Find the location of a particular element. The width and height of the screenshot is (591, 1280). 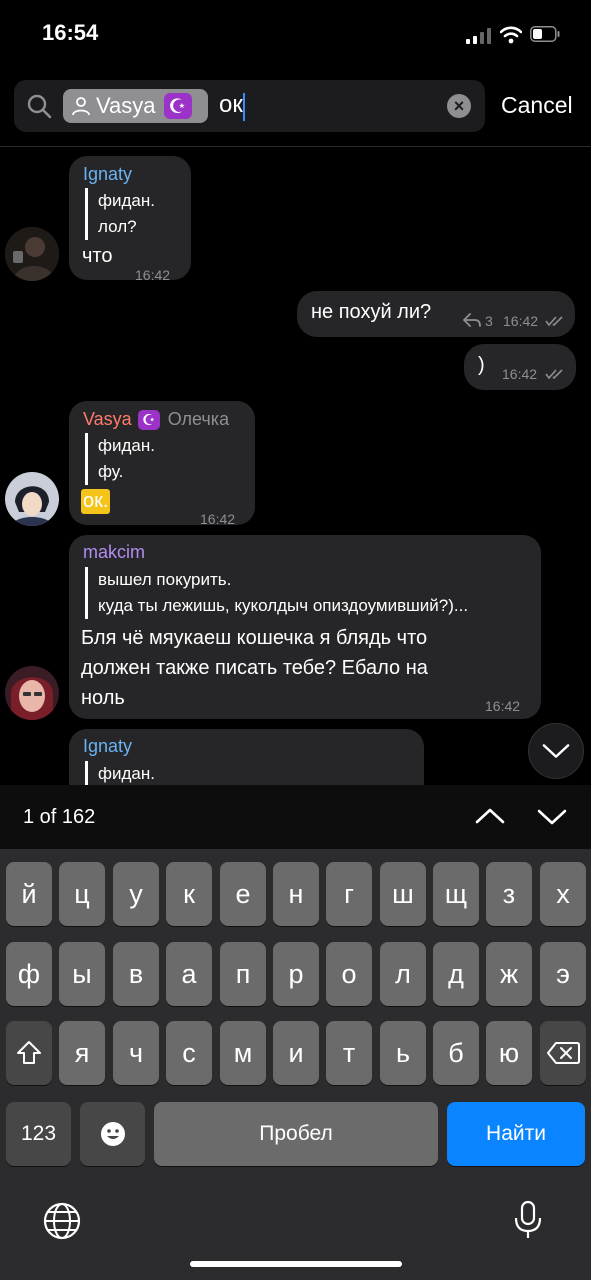

key: й is located at coordinates (29, 894).